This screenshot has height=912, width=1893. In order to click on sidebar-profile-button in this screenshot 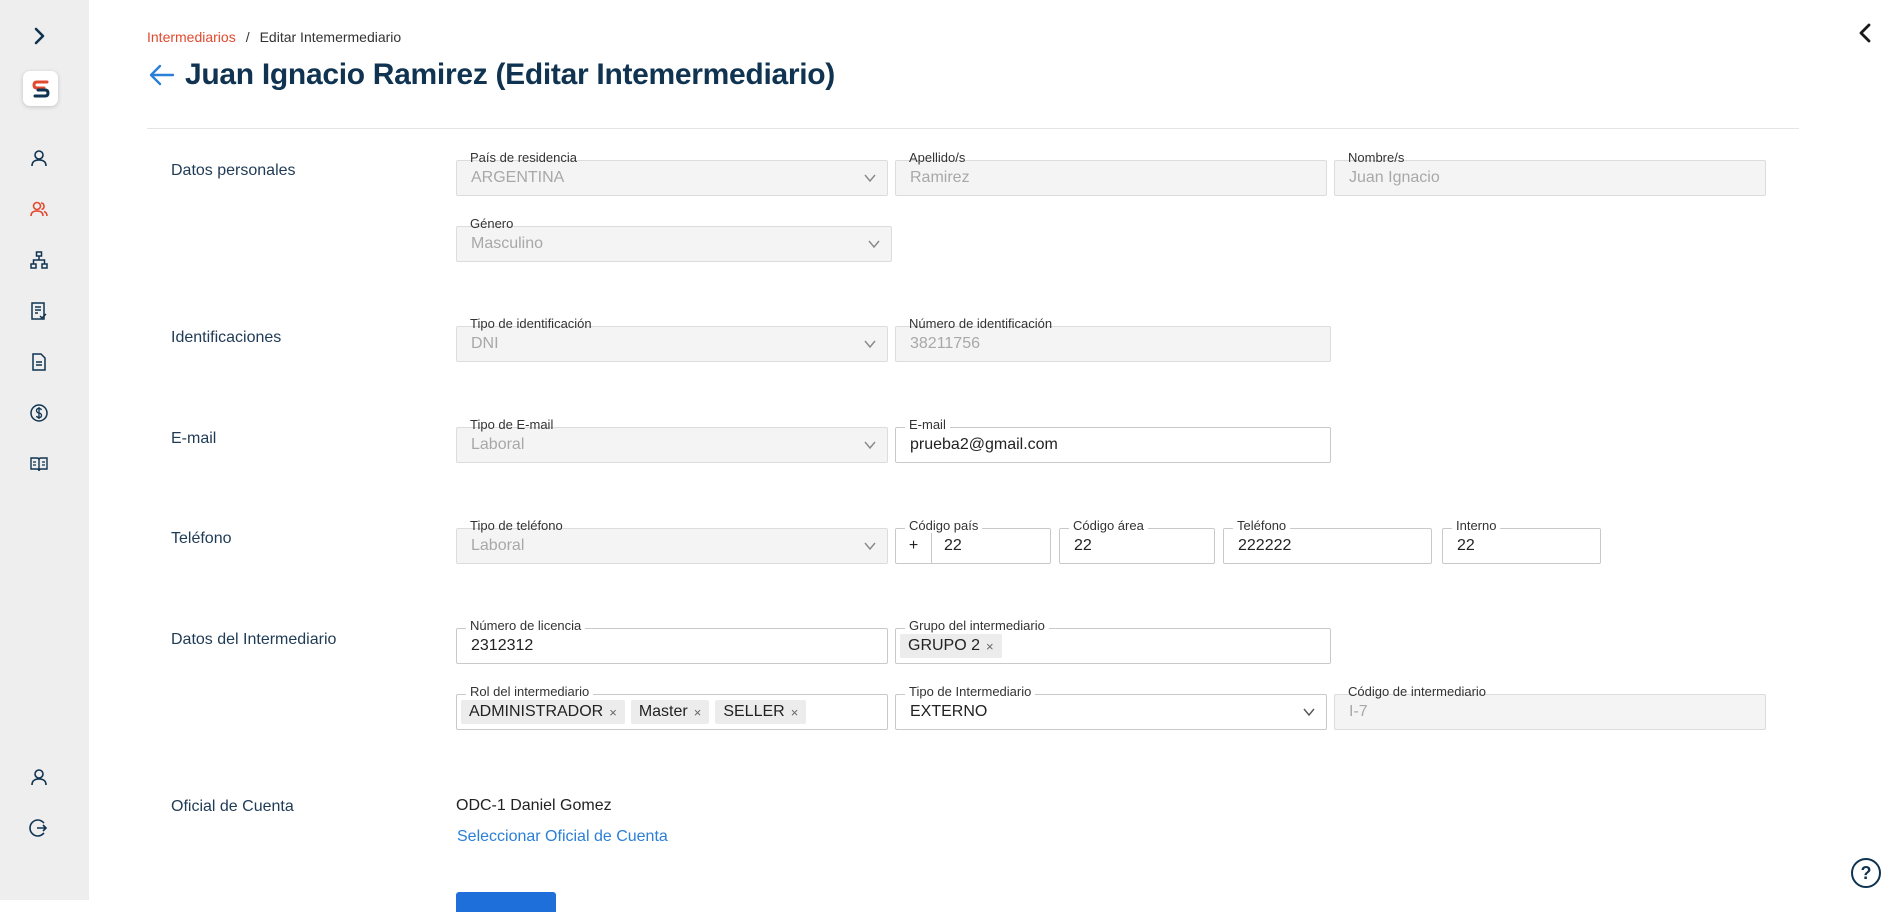, I will do `click(39, 777)`.